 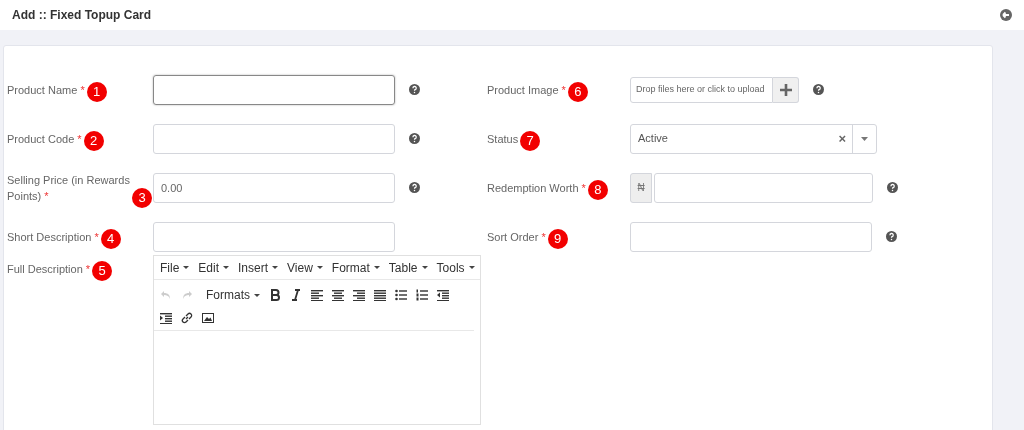 I want to click on field-label: Redemption Worth *, so click(x=536, y=188).